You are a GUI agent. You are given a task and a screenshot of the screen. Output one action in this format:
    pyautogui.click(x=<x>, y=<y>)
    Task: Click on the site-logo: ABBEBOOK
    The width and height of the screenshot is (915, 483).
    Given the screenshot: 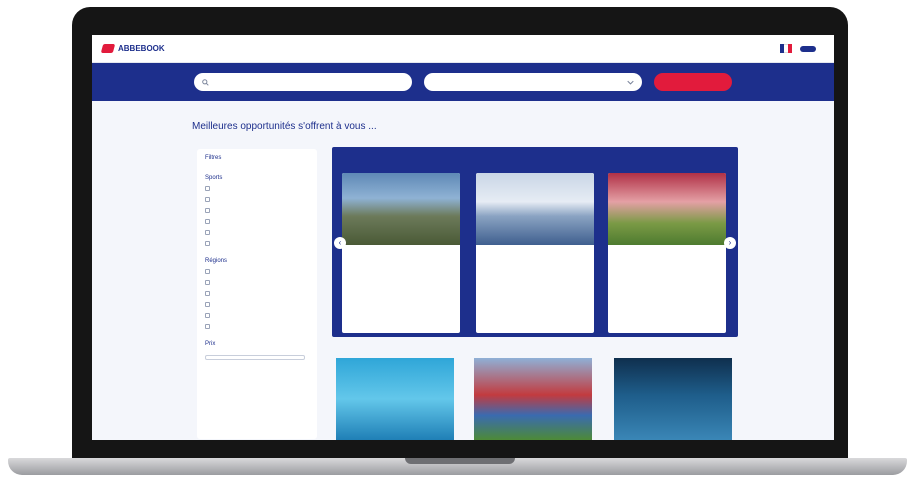 What is the action you would take?
    pyautogui.click(x=132, y=48)
    